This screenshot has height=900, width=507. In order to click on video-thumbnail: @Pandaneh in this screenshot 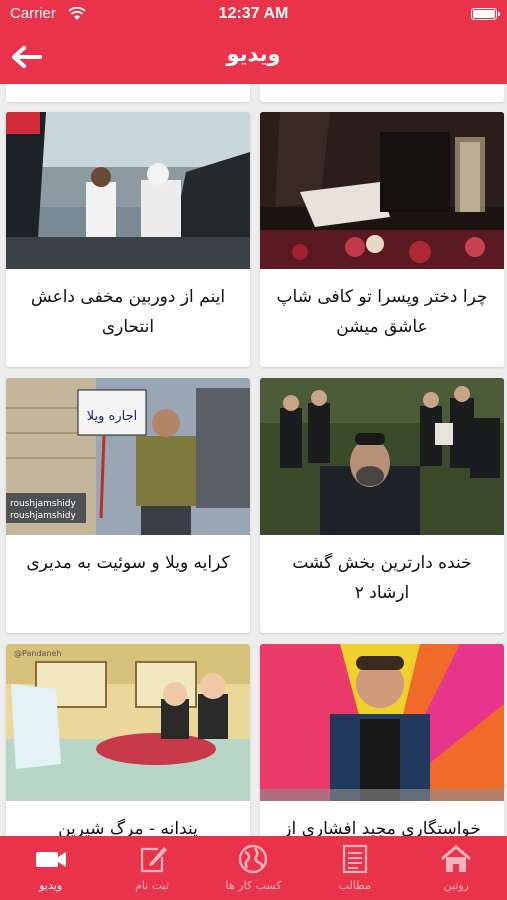, I will do `click(128, 722)`.